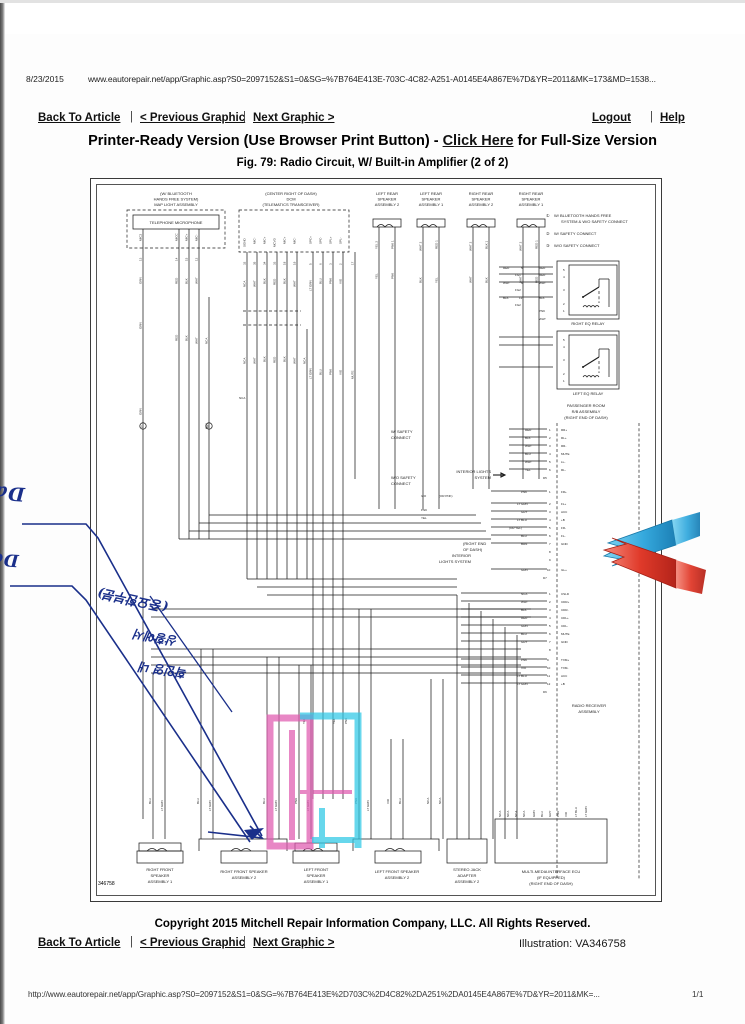  Describe the element at coordinates (321, 240) in the screenshot. I see `svg-text: SPC-` at that location.